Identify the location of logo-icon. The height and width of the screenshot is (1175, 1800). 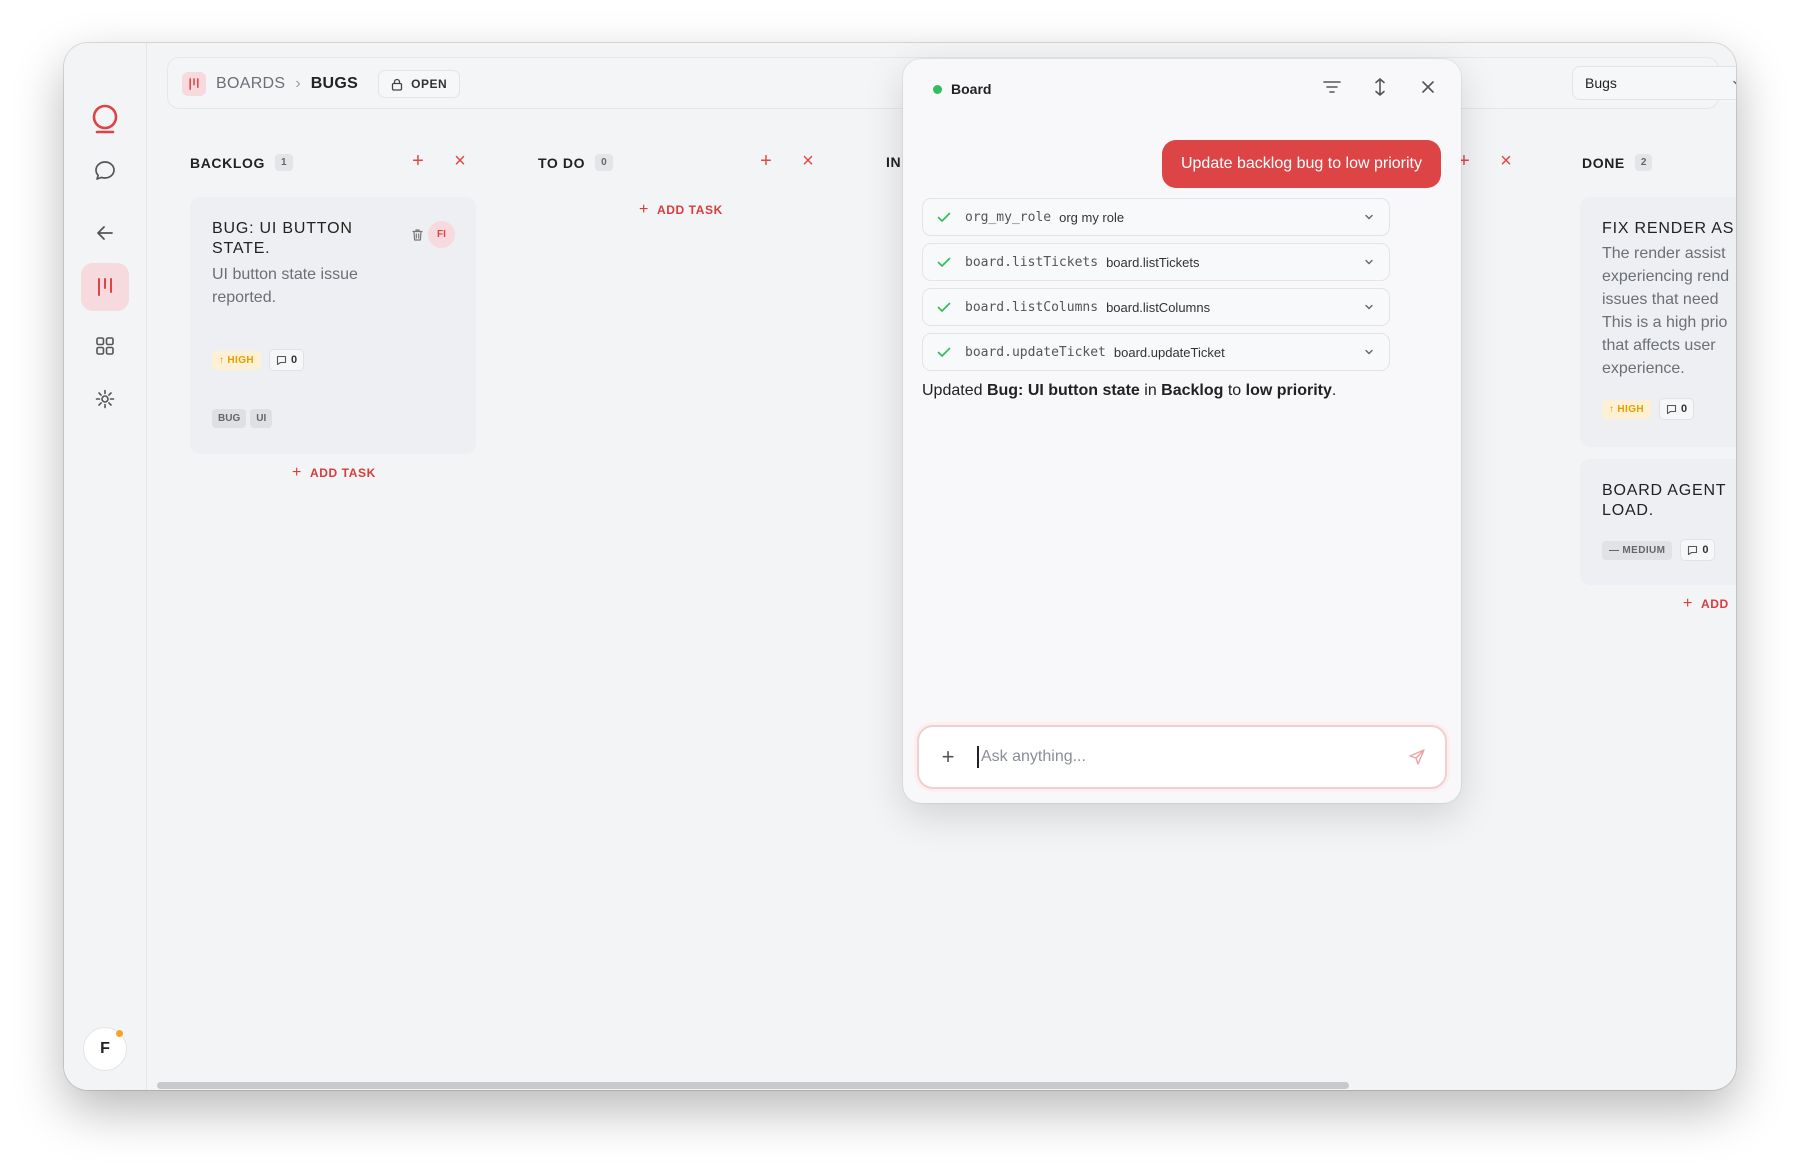
(105, 119).